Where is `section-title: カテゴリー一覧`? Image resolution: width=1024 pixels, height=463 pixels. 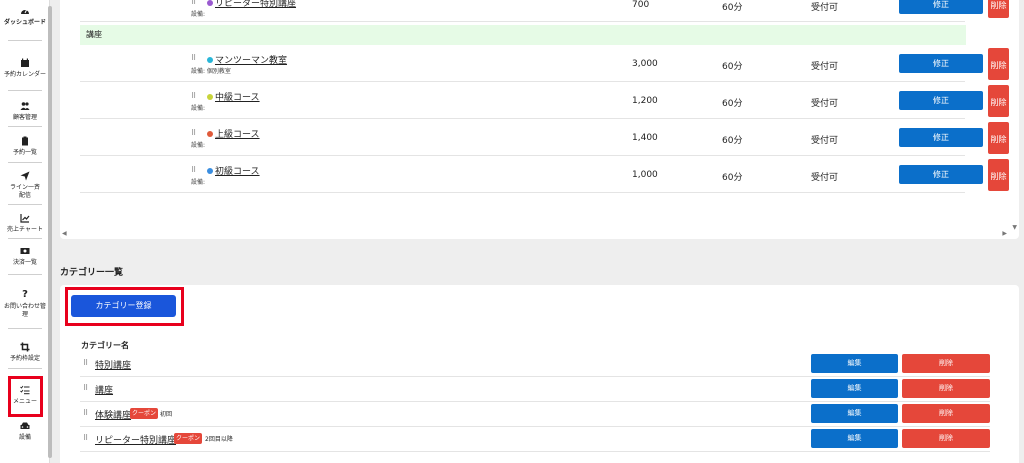 section-title: カテゴリー一覧 is located at coordinates (92, 273).